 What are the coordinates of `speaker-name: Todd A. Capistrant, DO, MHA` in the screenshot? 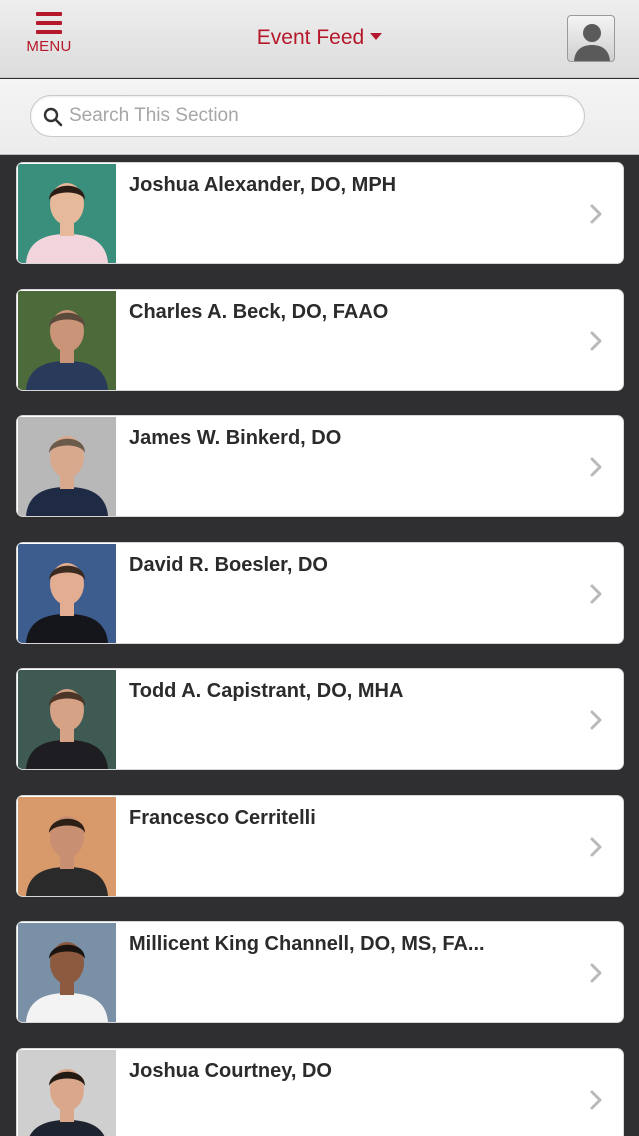 It's located at (266, 691).